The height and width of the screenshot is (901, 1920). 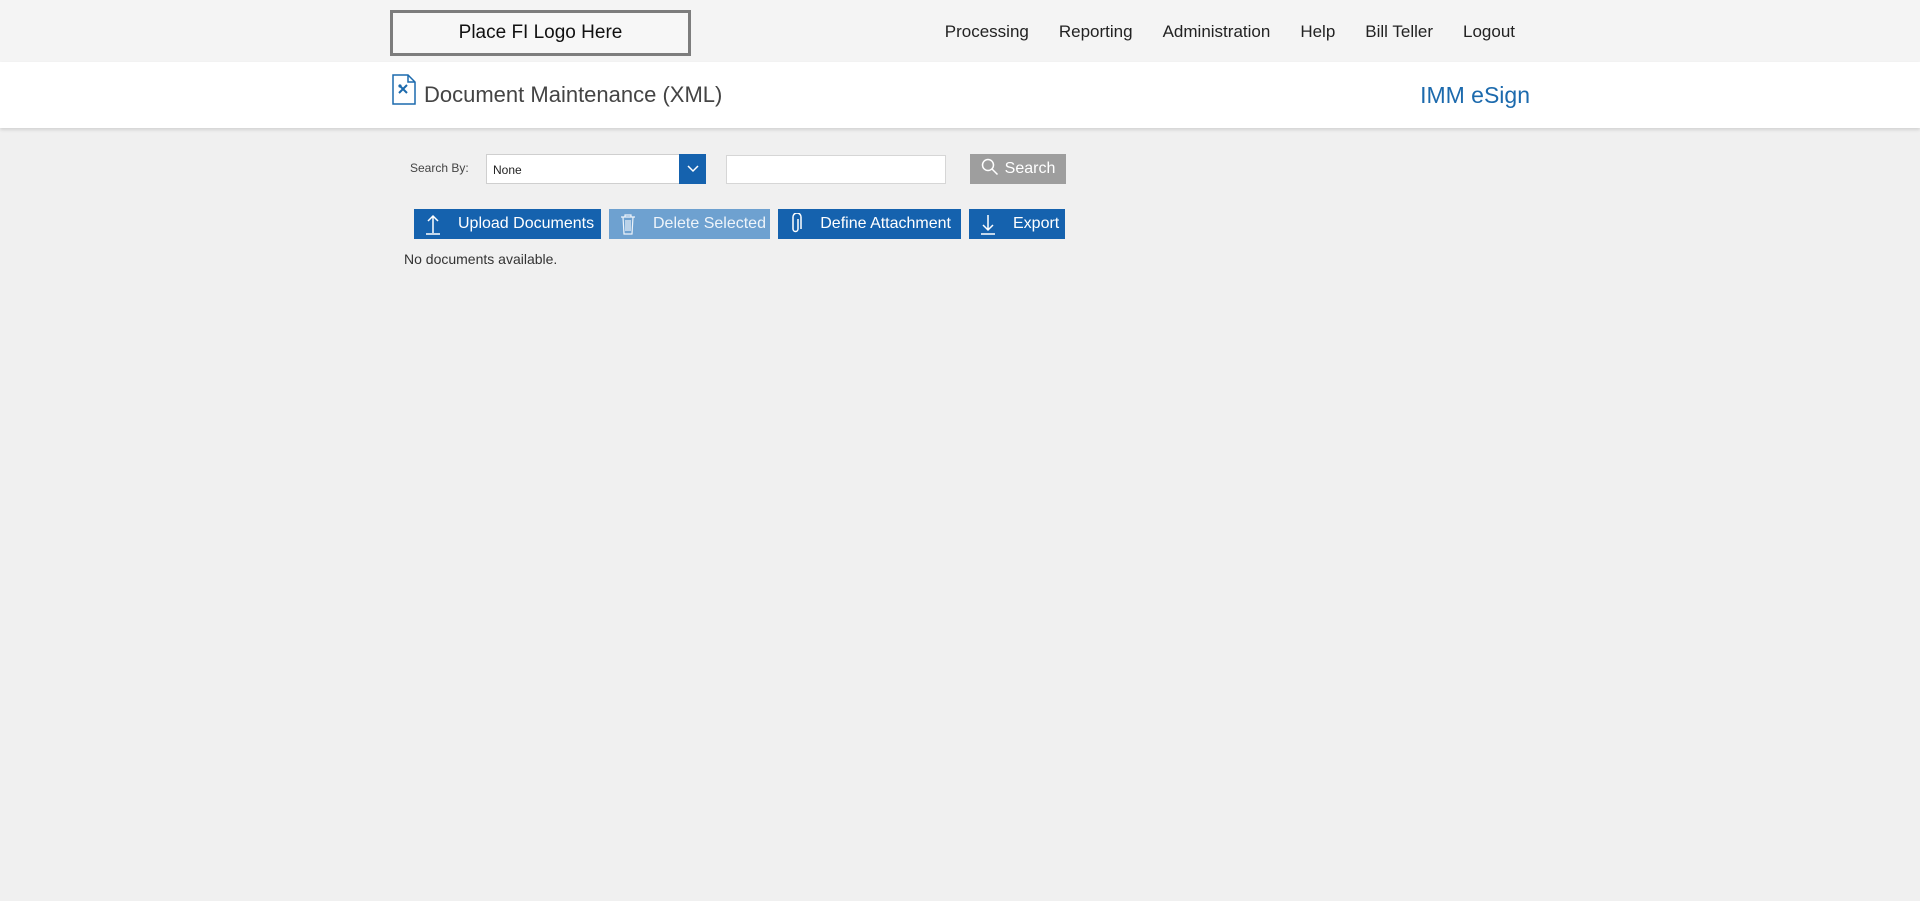 I want to click on nav-administration: Administration, so click(x=1217, y=32).